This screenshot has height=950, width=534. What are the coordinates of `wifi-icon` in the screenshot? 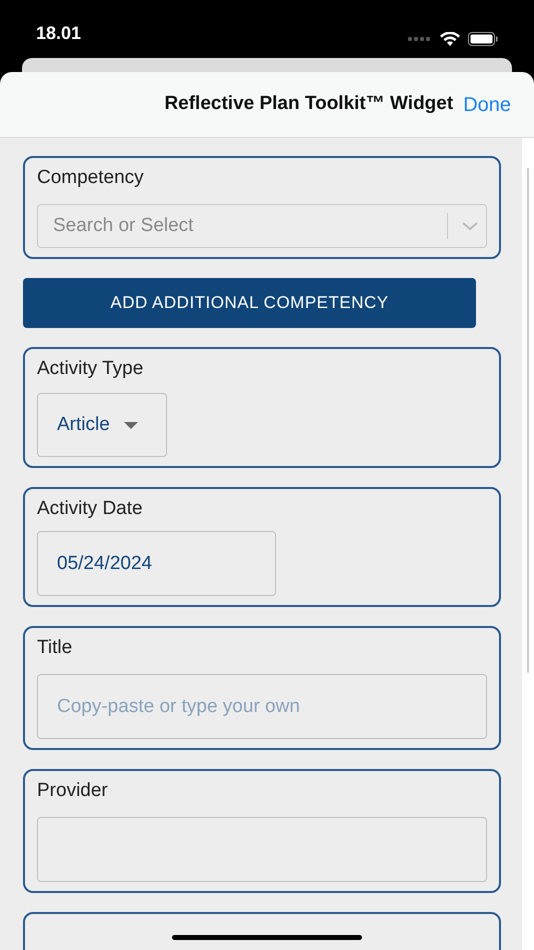 It's located at (450, 39).